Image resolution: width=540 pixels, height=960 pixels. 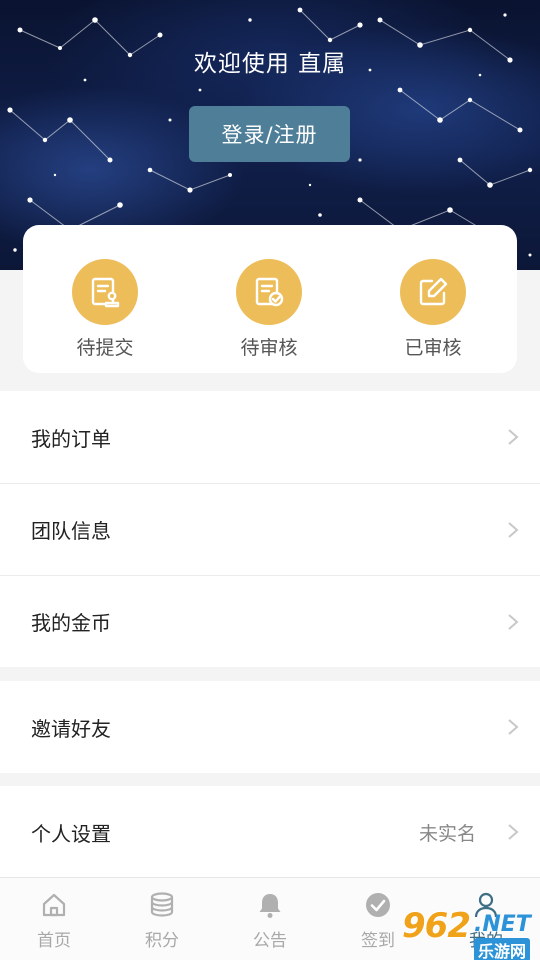 I want to click on menu-item-invite-friends: 邀请好友, so click(x=270, y=727).